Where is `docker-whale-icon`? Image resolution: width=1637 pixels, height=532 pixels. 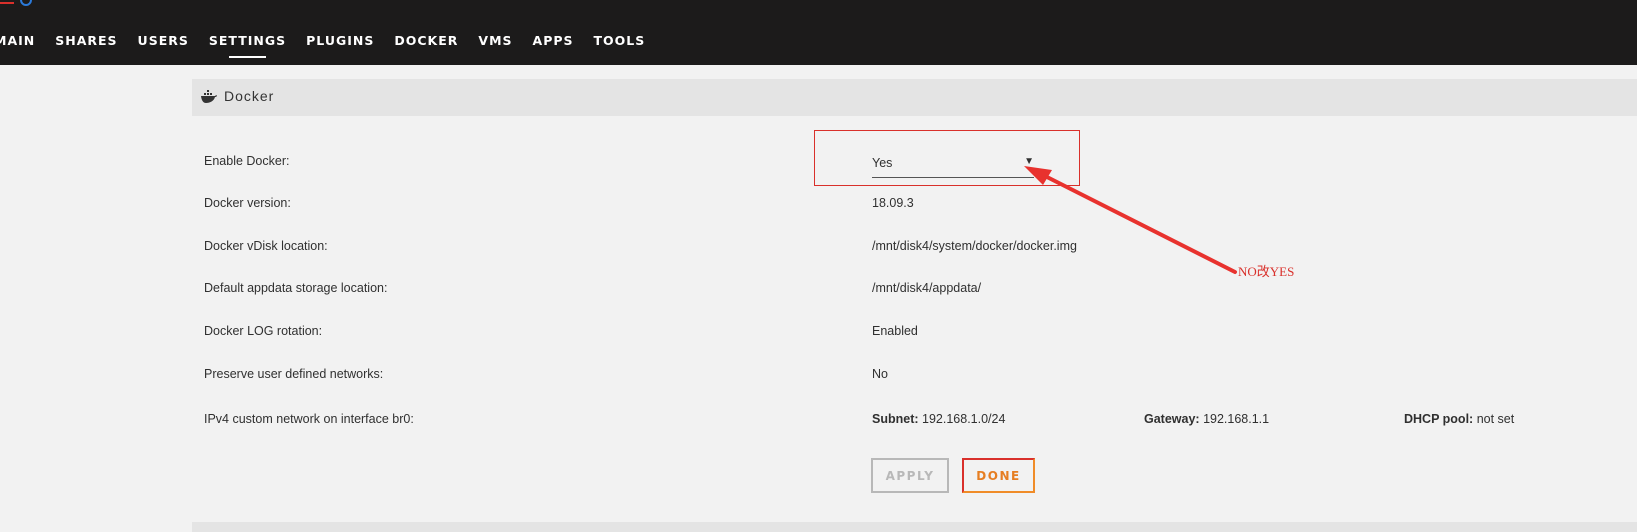 docker-whale-icon is located at coordinates (209, 96).